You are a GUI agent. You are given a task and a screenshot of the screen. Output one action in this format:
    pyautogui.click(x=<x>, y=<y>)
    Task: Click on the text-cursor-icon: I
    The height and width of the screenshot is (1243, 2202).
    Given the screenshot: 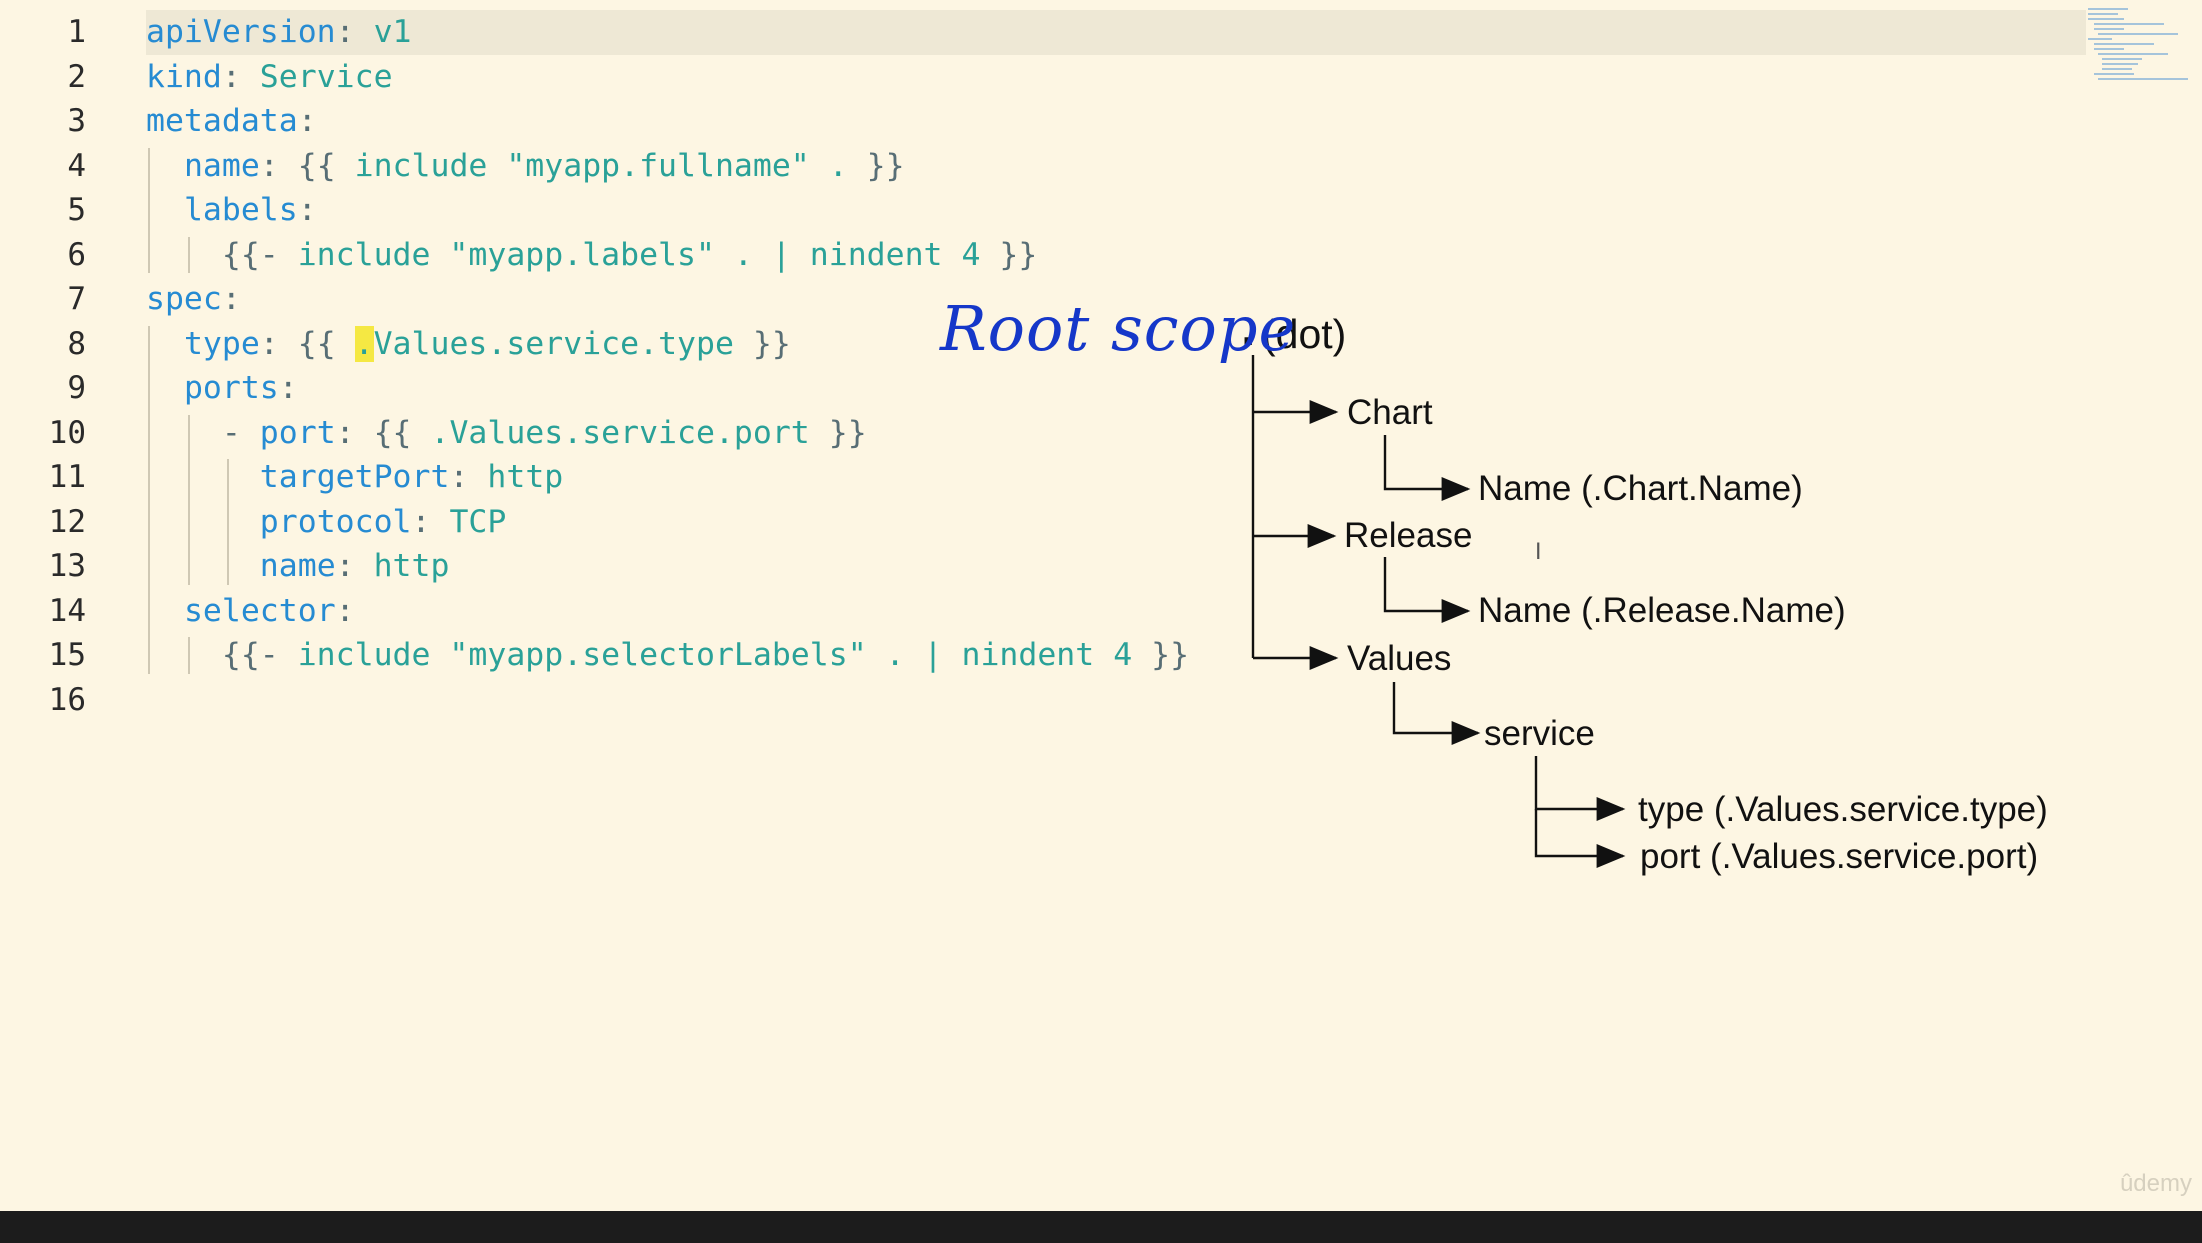 What is the action you would take?
    pyautogui.click(x=1538, y=552)
    